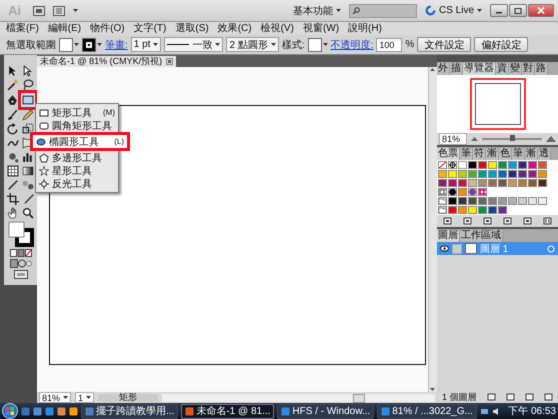  Describe the element at coordinates (252, 44) in the screenshot. I see `brush-select: 2 點圓形` at that location.